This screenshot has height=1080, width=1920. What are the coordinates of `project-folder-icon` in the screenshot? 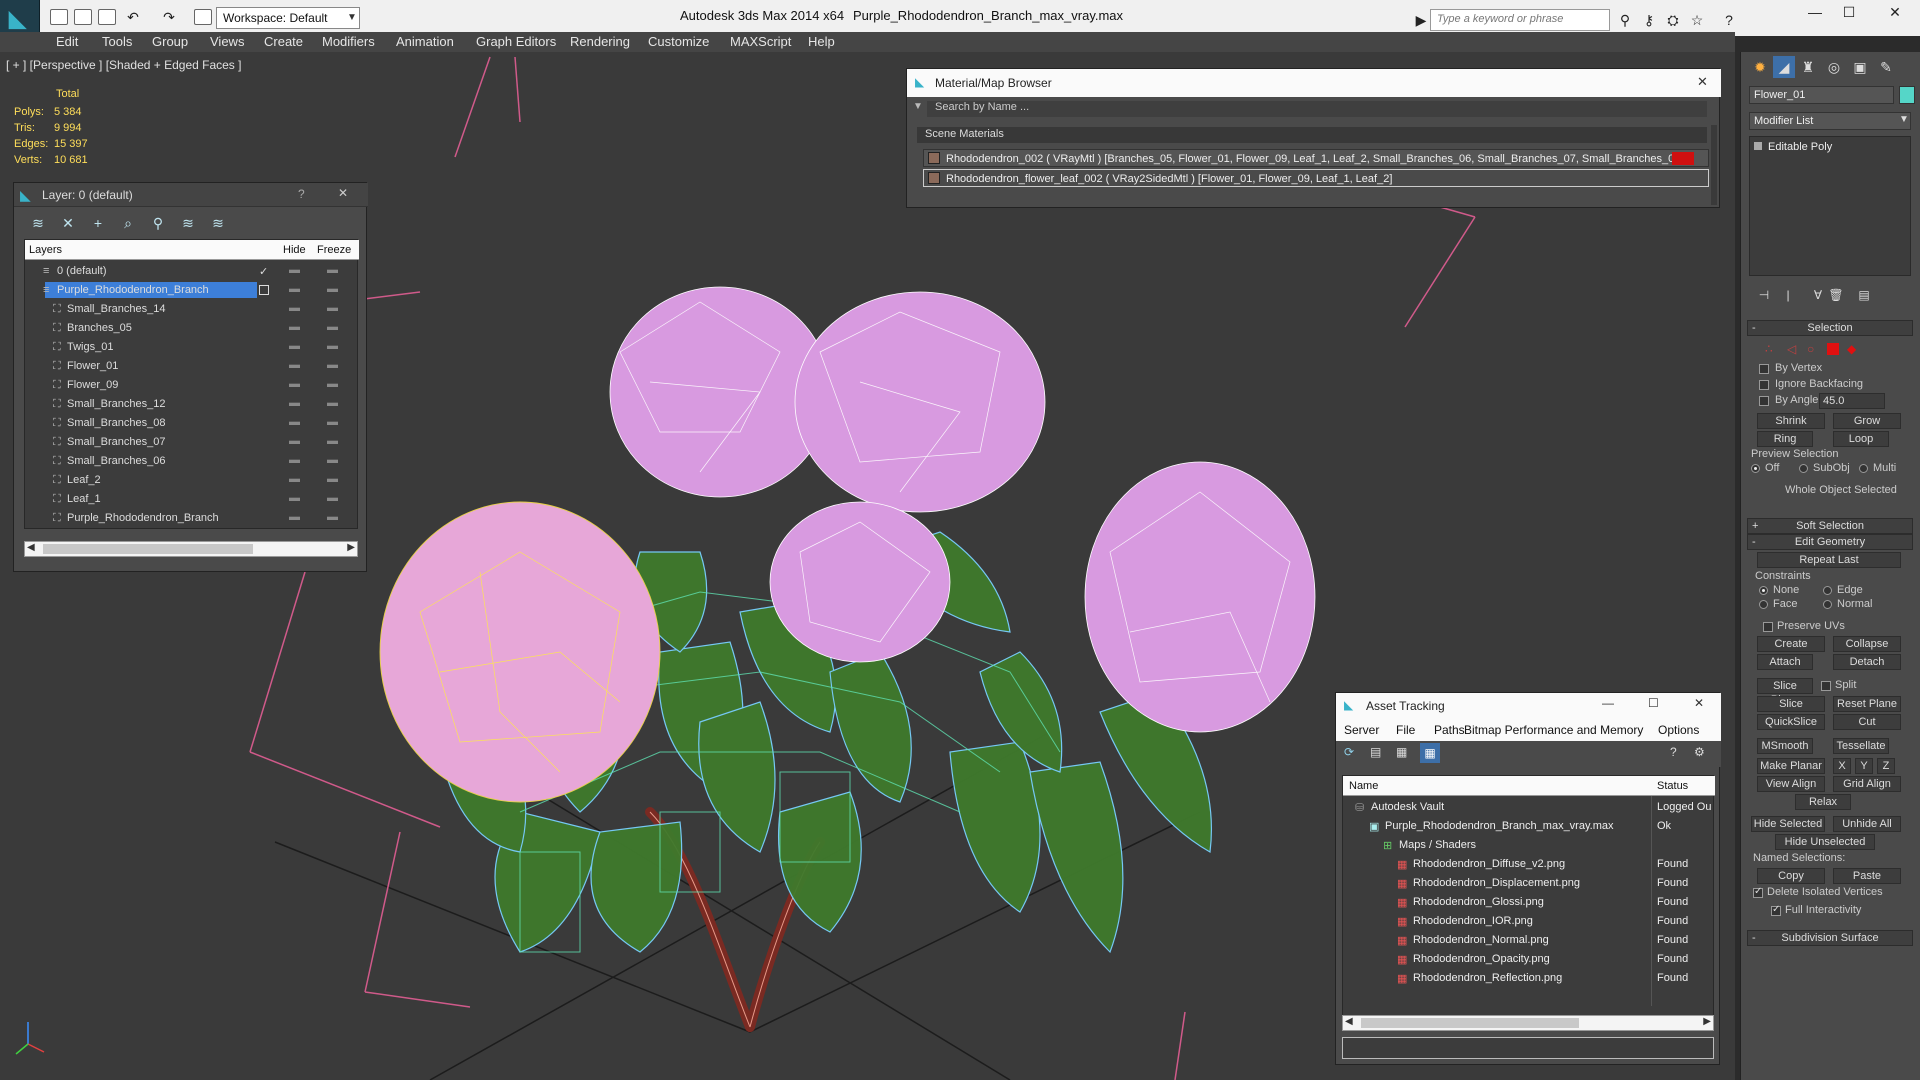 It's located at (203, 17).